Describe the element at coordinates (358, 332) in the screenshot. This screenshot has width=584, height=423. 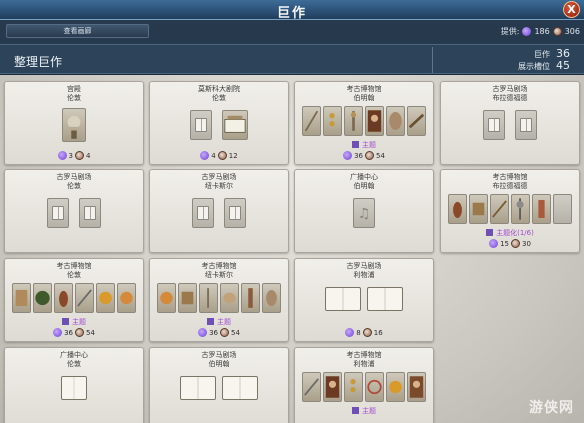
I see `culture-value: 8` at that location.